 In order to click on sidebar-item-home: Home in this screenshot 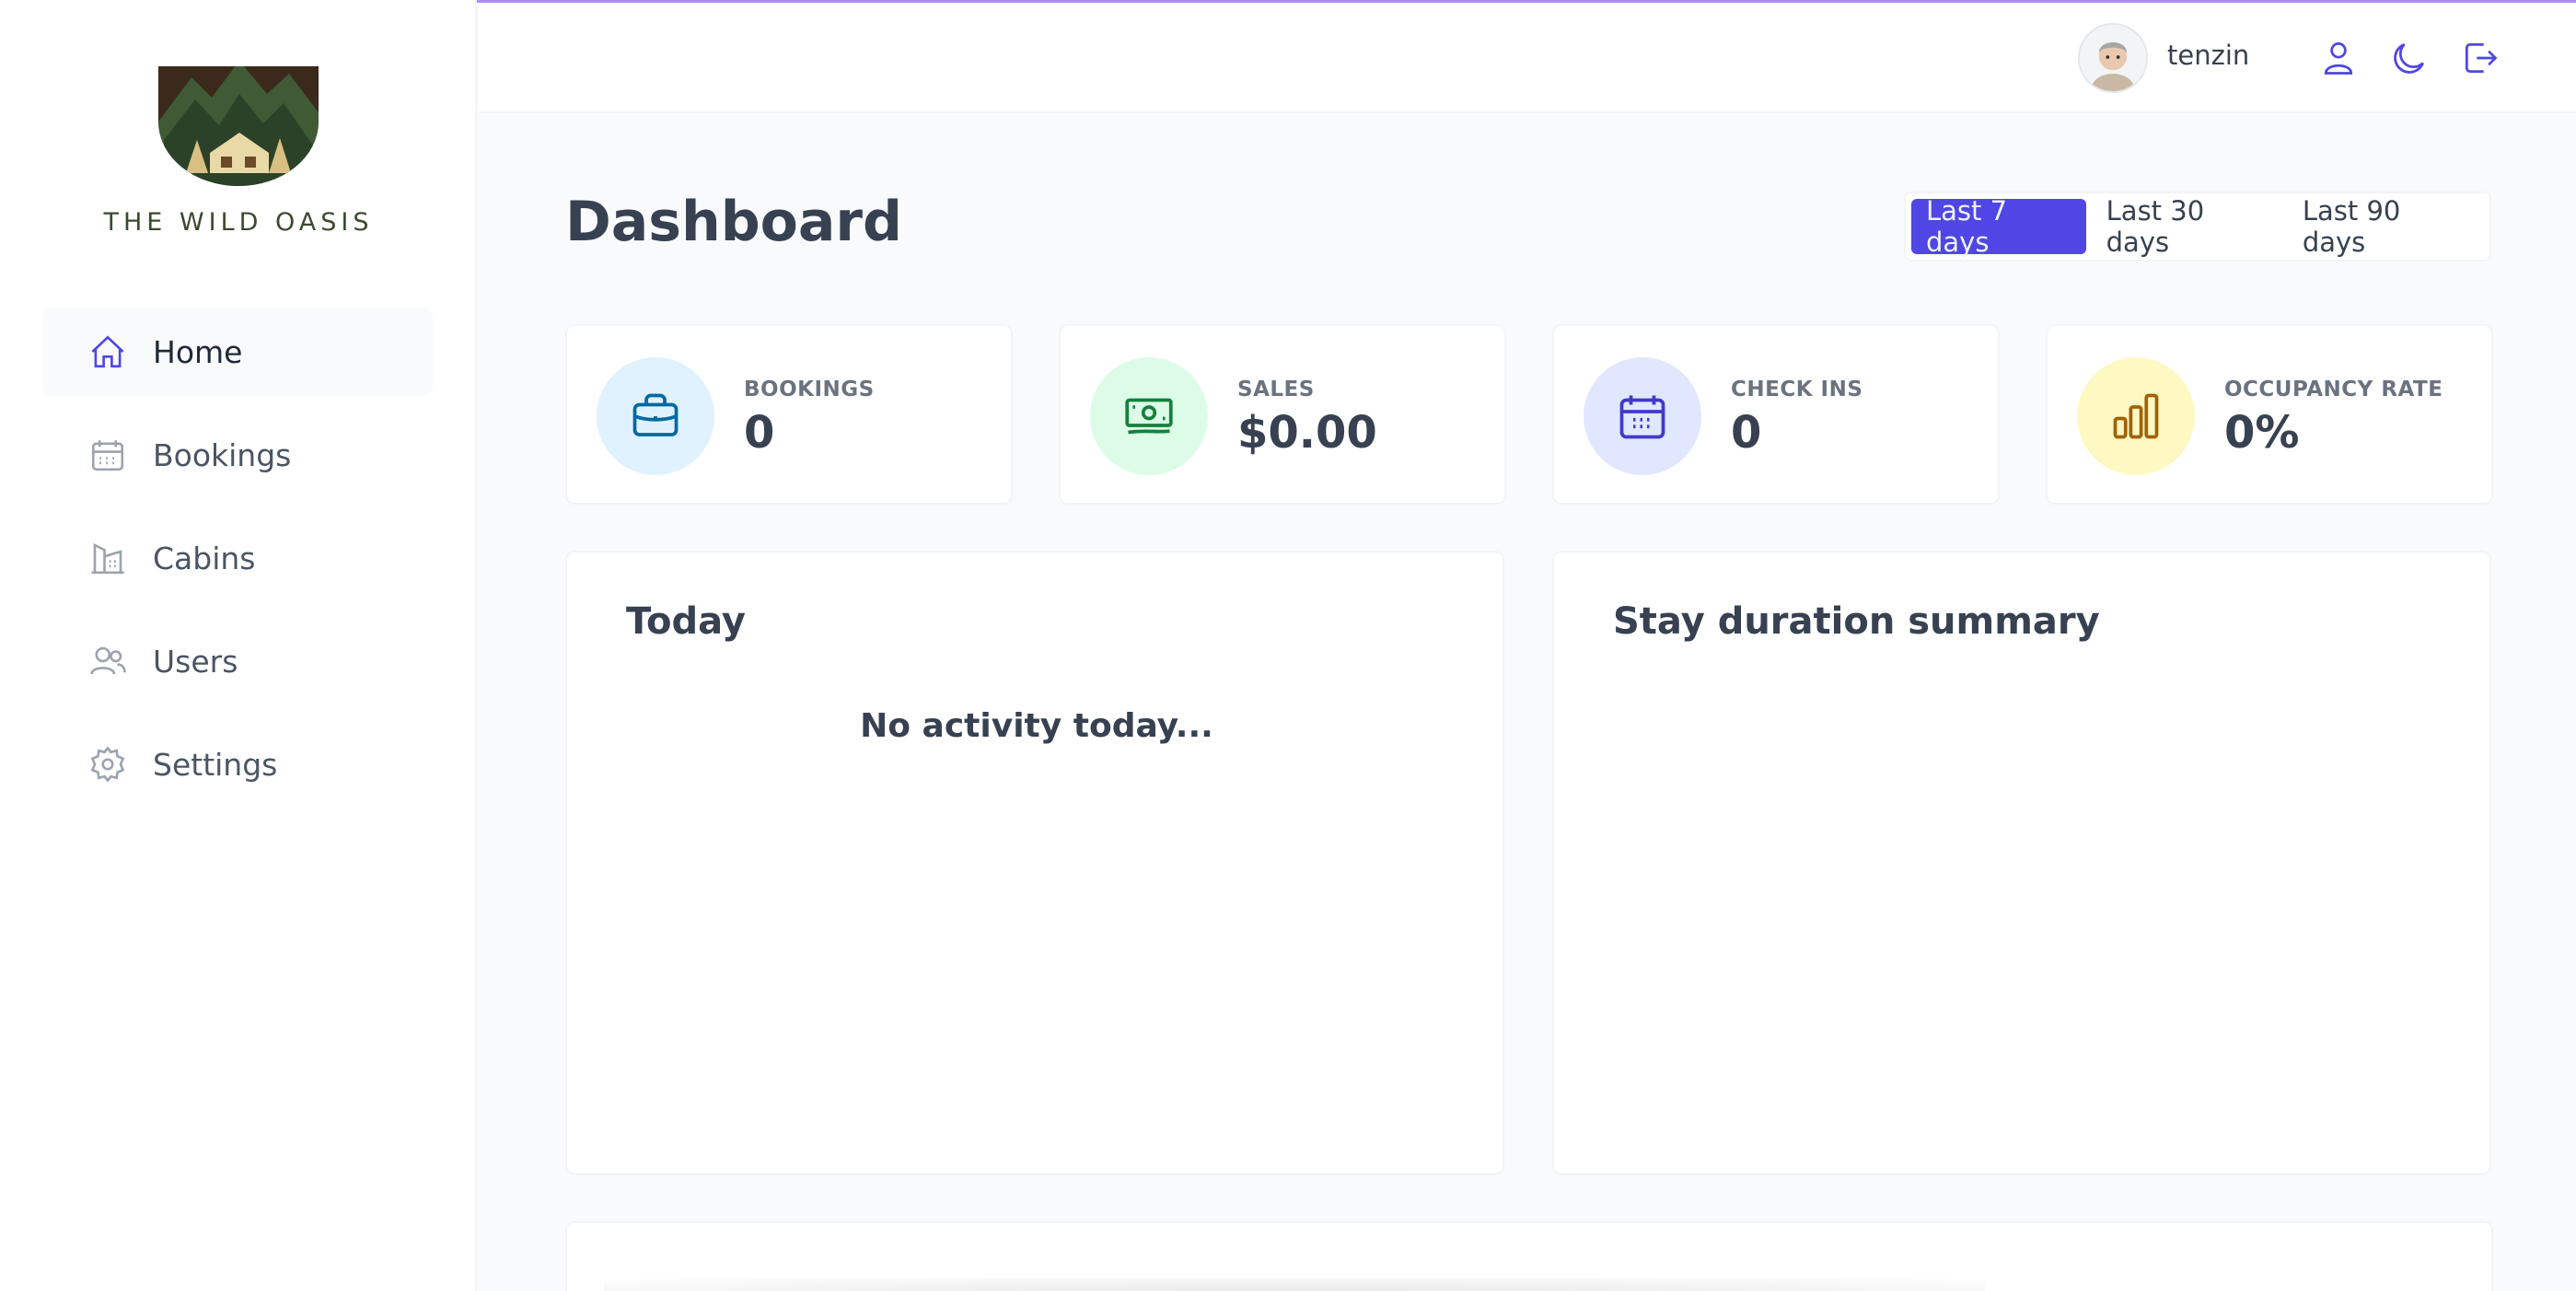, I will do `click(237, 352)`.